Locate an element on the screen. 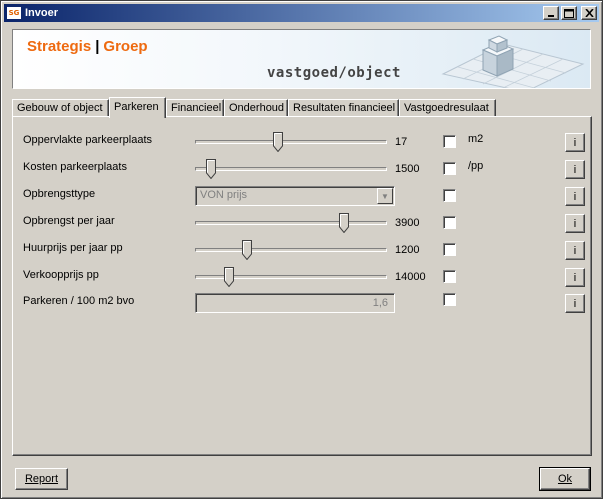 The image size is (603, 499). minimize-button is located at coordinates (551, 13).